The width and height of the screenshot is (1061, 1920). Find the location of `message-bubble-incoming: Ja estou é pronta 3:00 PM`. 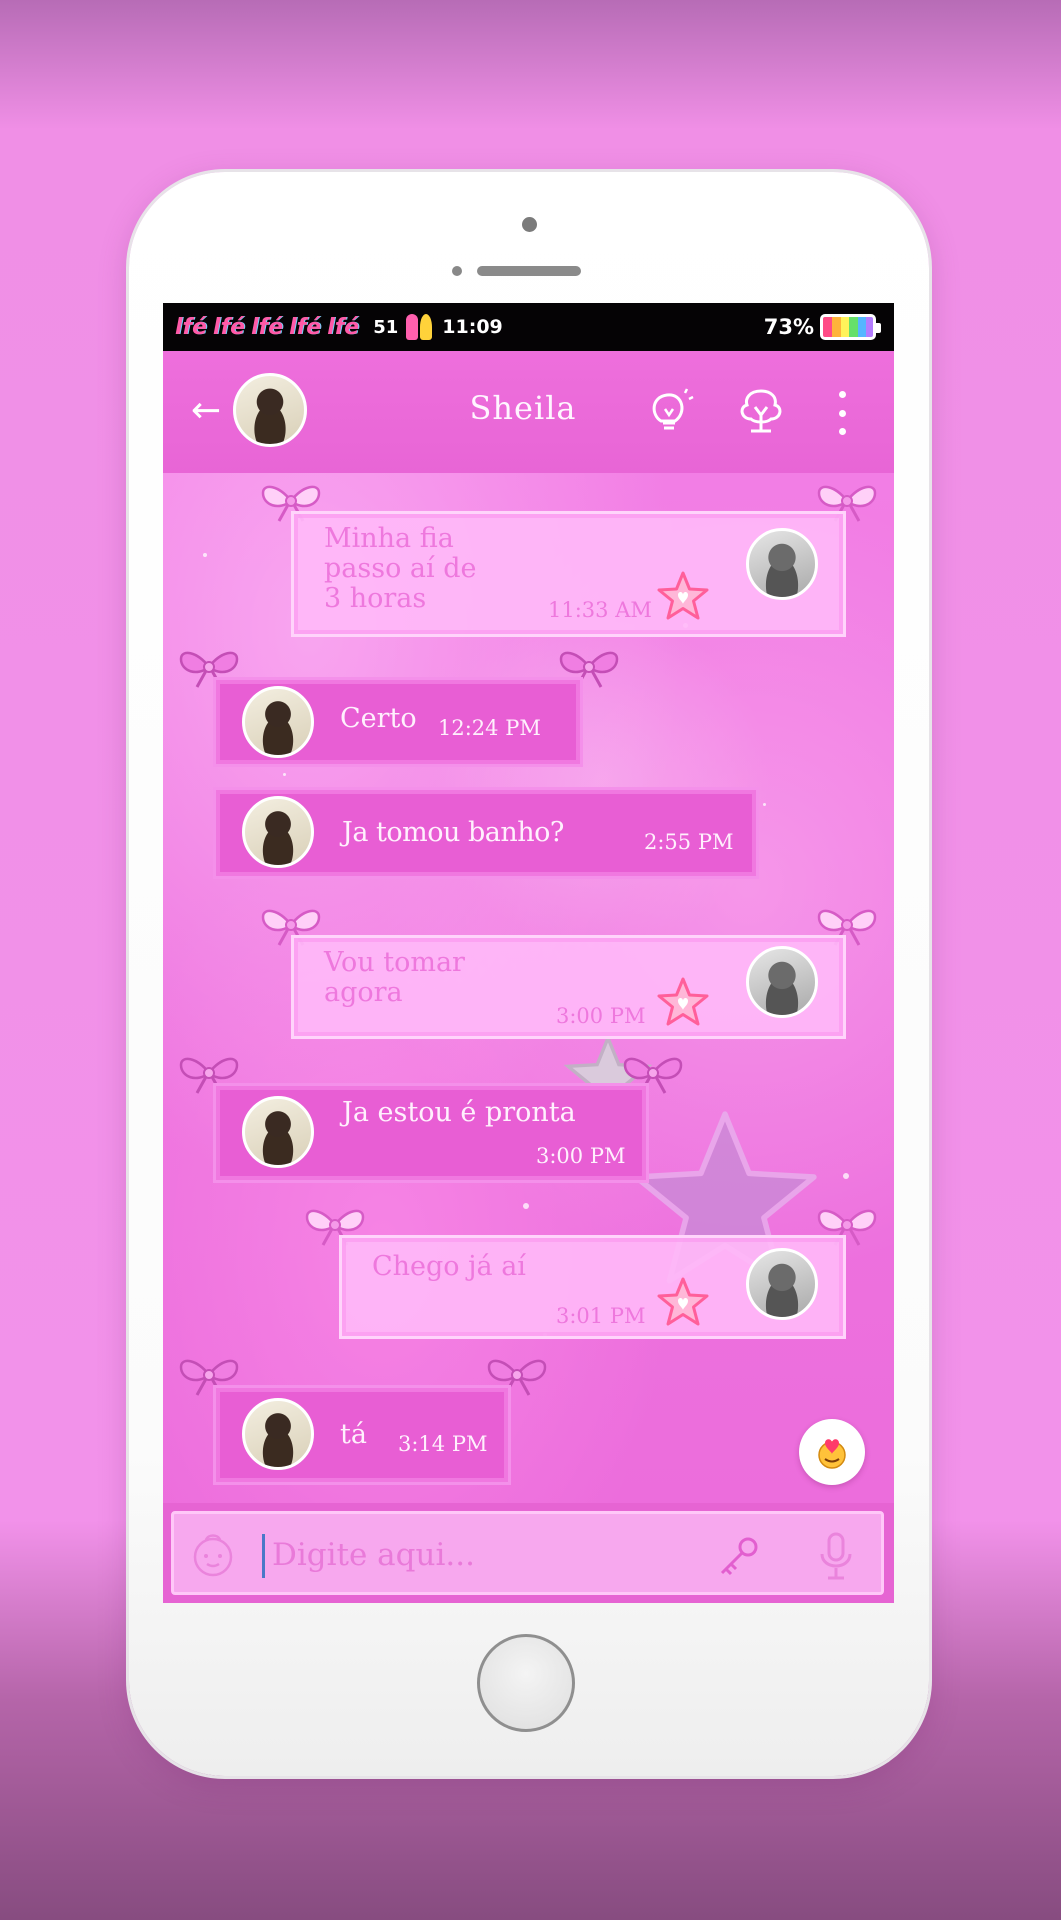

message-bubble-incoming: Ja estou é pronta 3:00 PM is located at coordinates (431, 1133).